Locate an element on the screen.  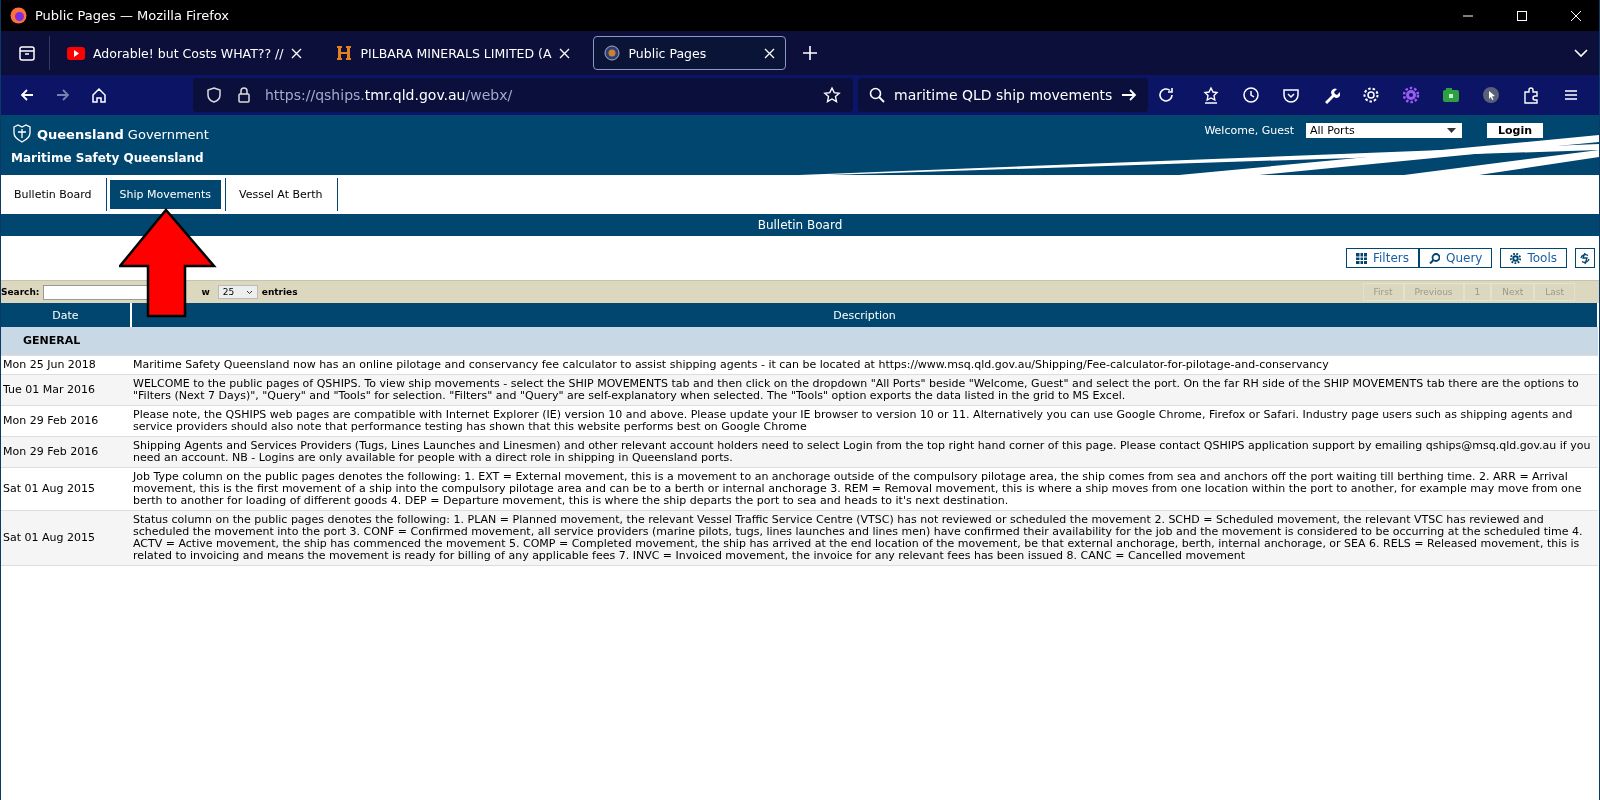
nav-tab: Ship Movements is located at coordinates (165, 194).